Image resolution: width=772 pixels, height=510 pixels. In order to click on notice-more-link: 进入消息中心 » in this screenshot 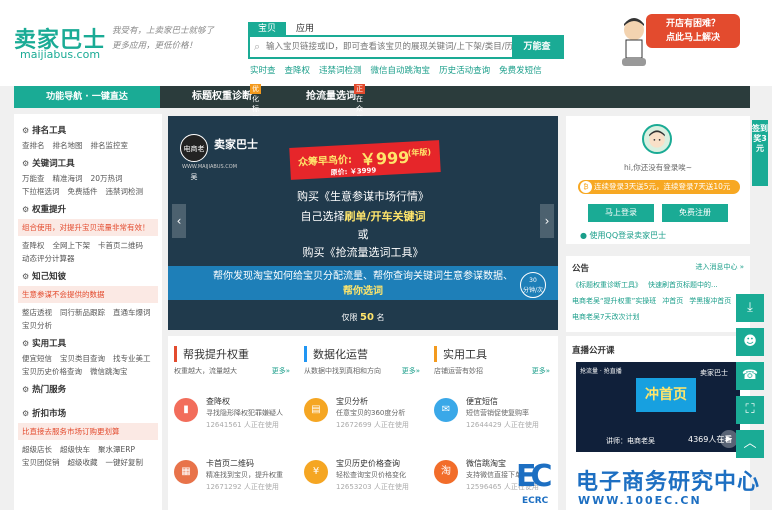, I will do `click(719, 267)`.